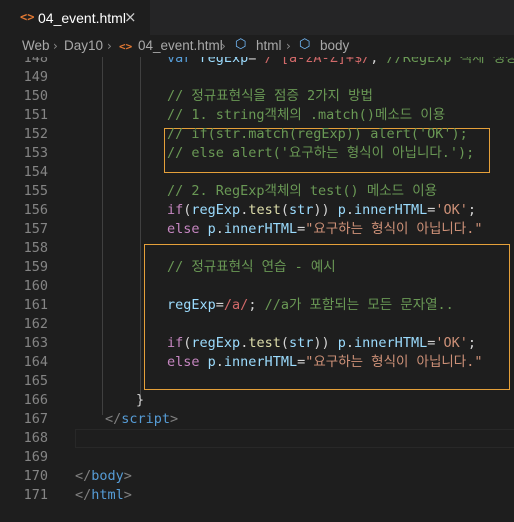  What do you see at coordinates (35, 457) in the screenshot?
I see `line-number: 169` at bounding box center [35, 457].